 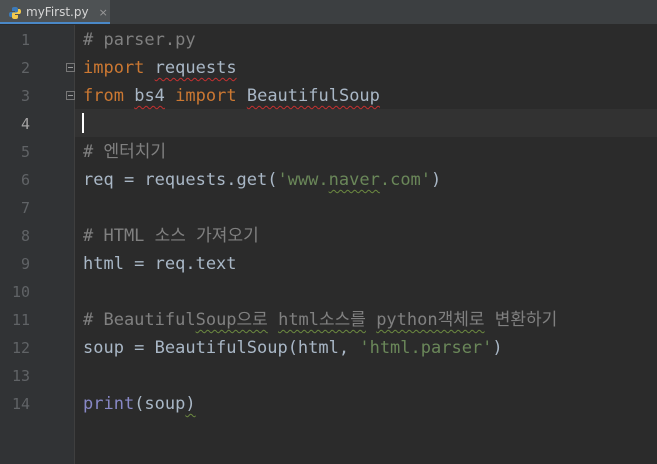 I want to click on line-number: 12, so click(x=20, y=348).